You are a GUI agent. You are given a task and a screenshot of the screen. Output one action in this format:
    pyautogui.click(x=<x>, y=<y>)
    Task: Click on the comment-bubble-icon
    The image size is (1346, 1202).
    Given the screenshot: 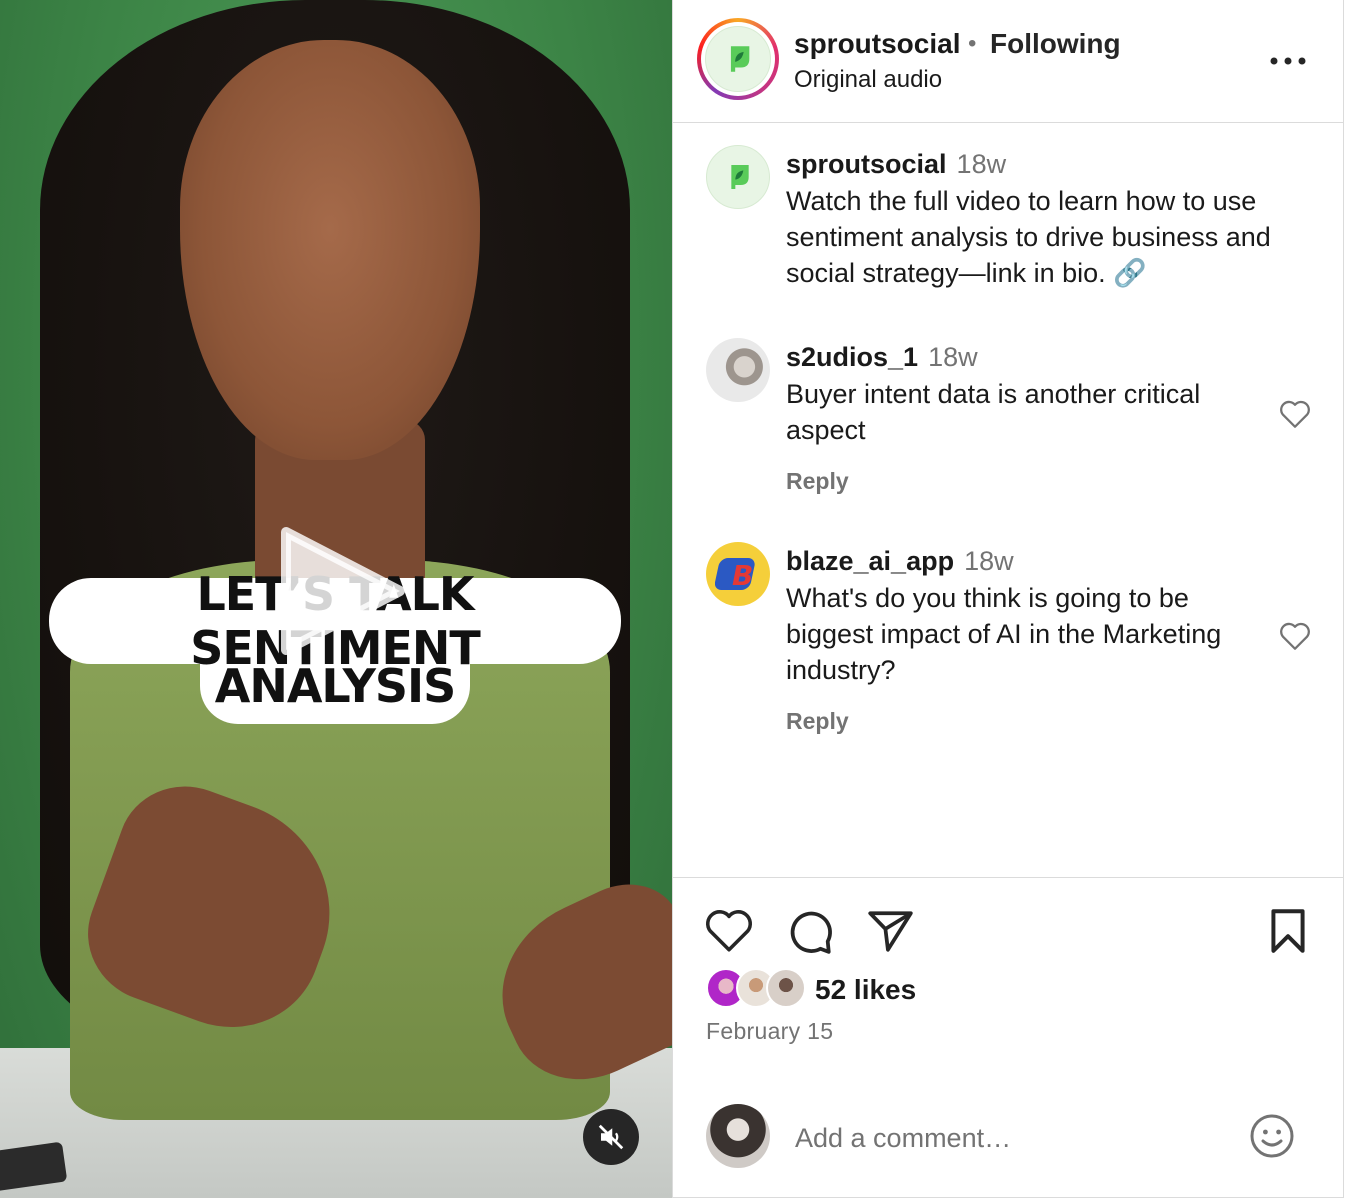 What is the action you would take?
    pyautogui.click(x=810, y=931)
    